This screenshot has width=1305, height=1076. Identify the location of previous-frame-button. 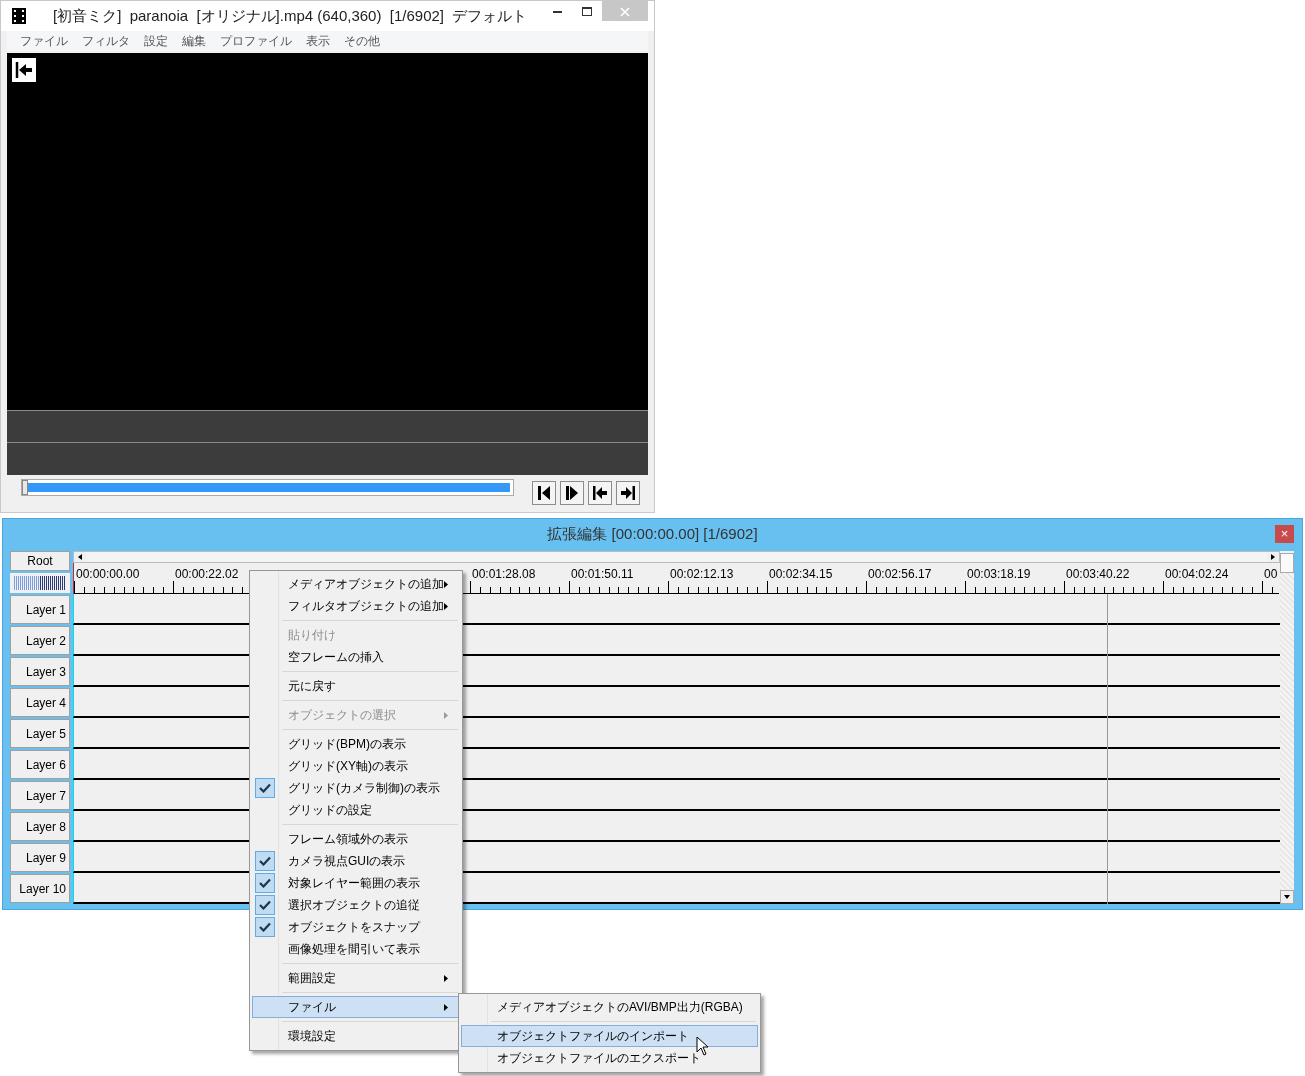
(544, 493).